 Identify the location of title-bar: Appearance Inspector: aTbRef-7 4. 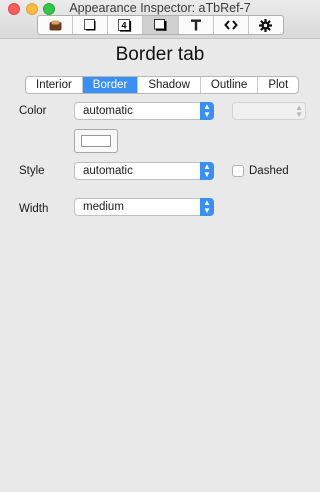
(160, 19).